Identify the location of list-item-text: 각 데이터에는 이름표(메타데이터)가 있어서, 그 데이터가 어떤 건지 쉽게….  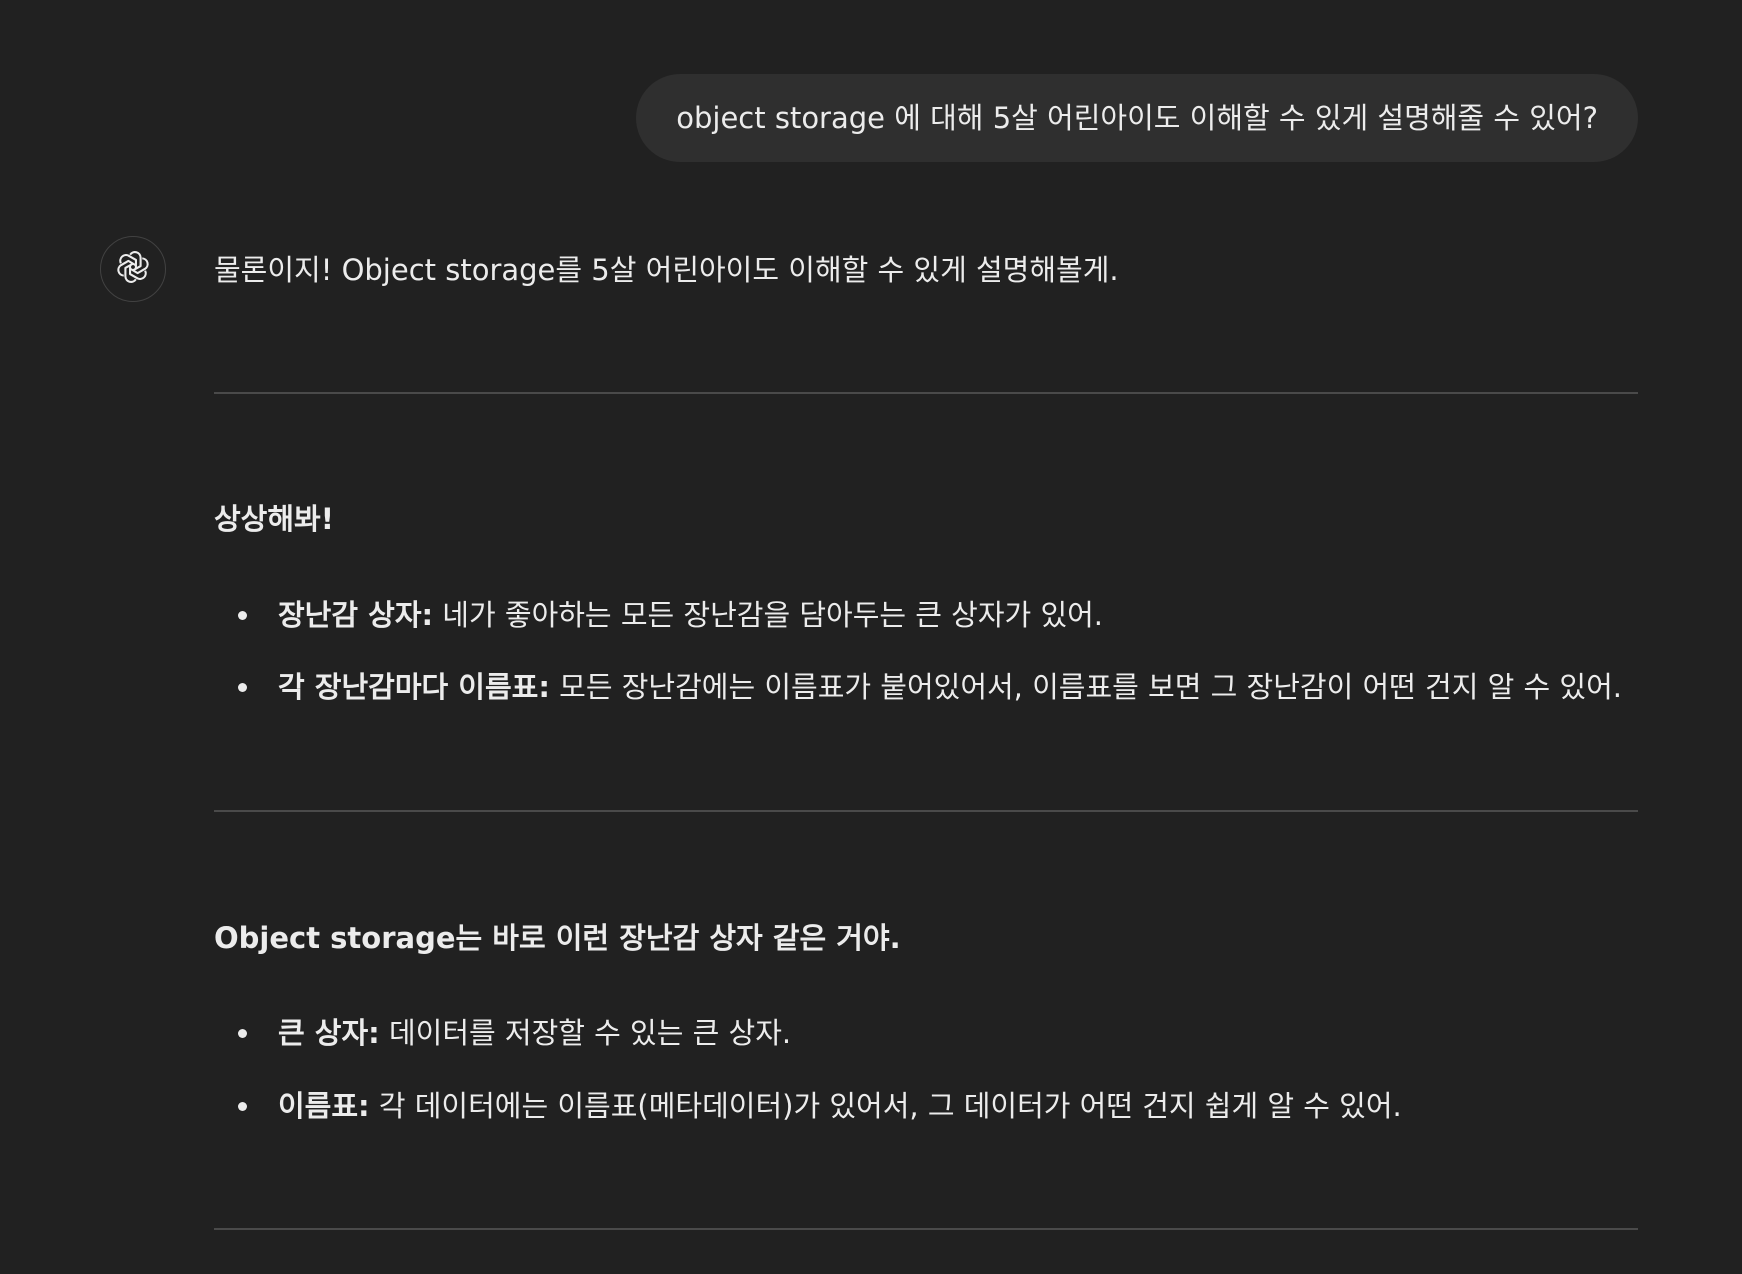
(885, 1106).